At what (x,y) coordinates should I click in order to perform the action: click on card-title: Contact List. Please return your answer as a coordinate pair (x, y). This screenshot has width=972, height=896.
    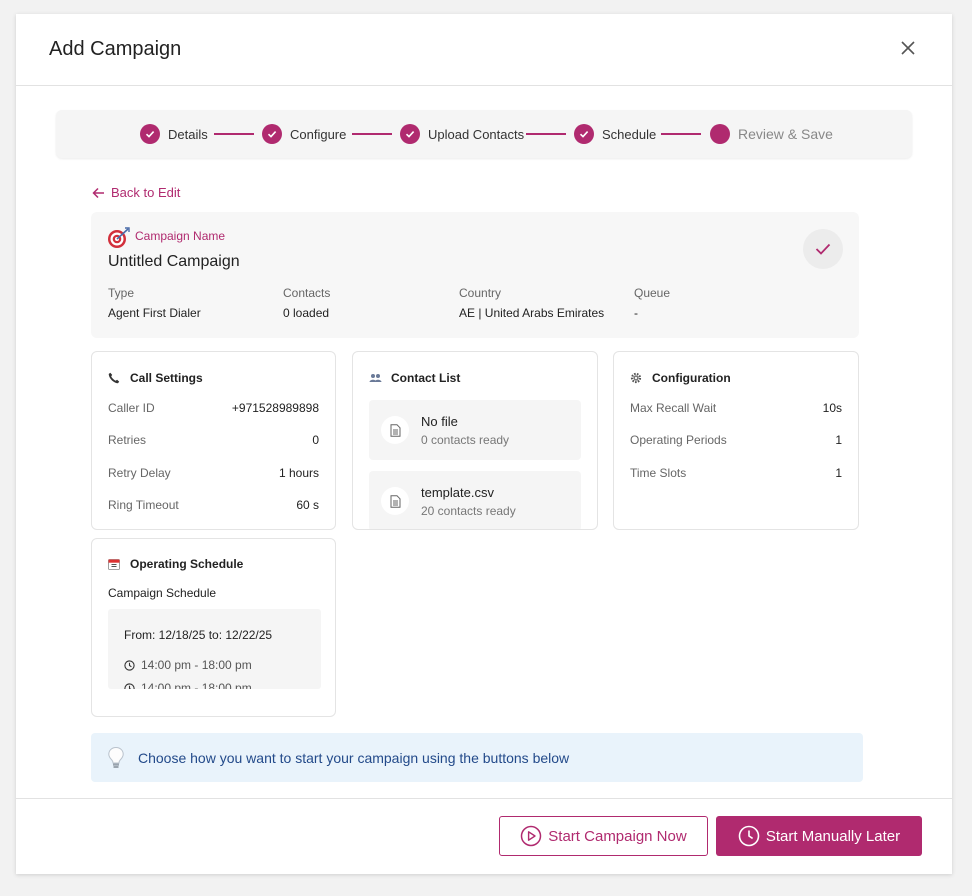
    Looking at the image, I should click on (414, 378).